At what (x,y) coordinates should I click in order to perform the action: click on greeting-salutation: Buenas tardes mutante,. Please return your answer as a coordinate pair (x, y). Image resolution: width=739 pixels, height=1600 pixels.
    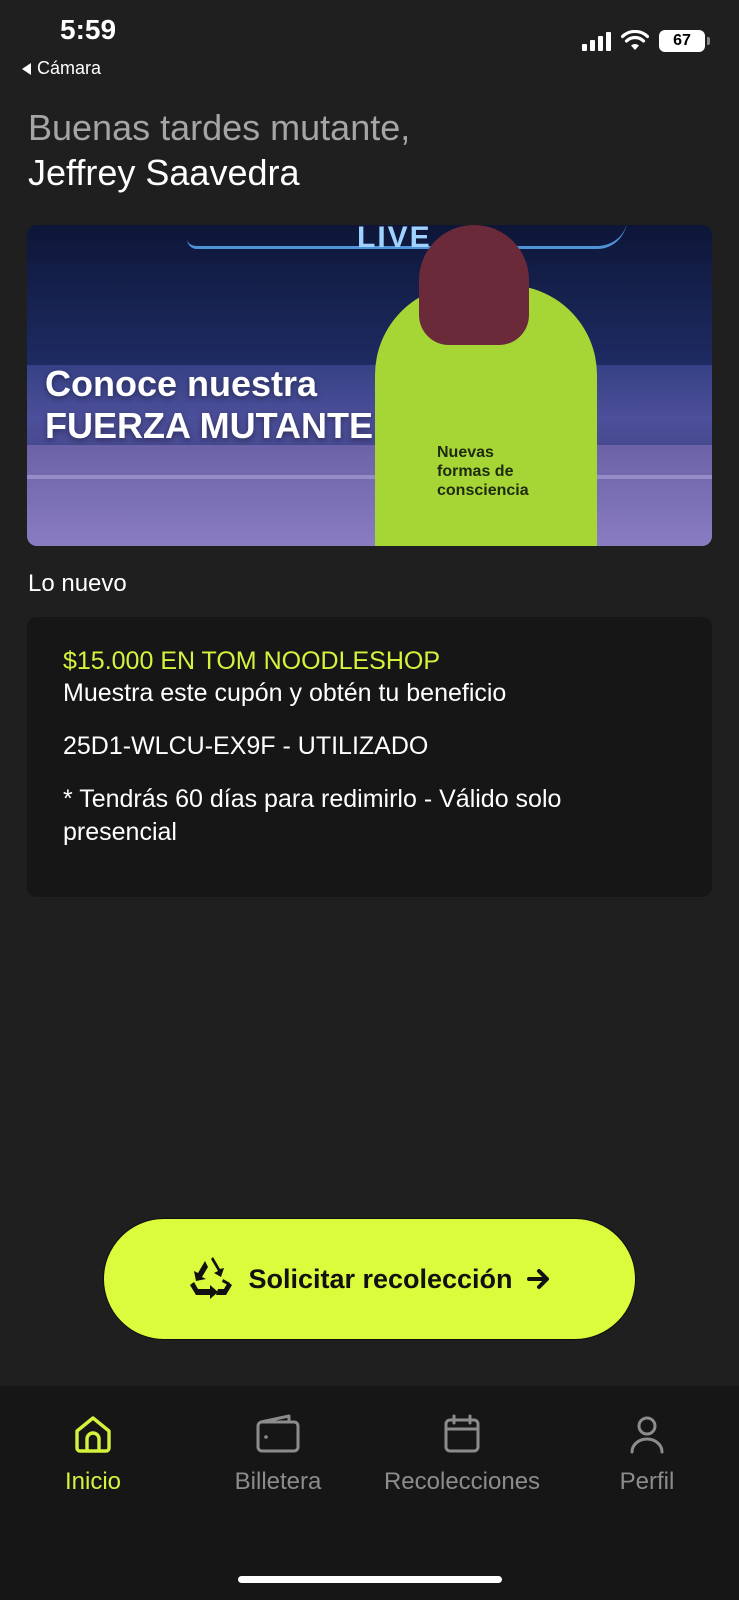
    Looking at the image, I should click on (219, 127).